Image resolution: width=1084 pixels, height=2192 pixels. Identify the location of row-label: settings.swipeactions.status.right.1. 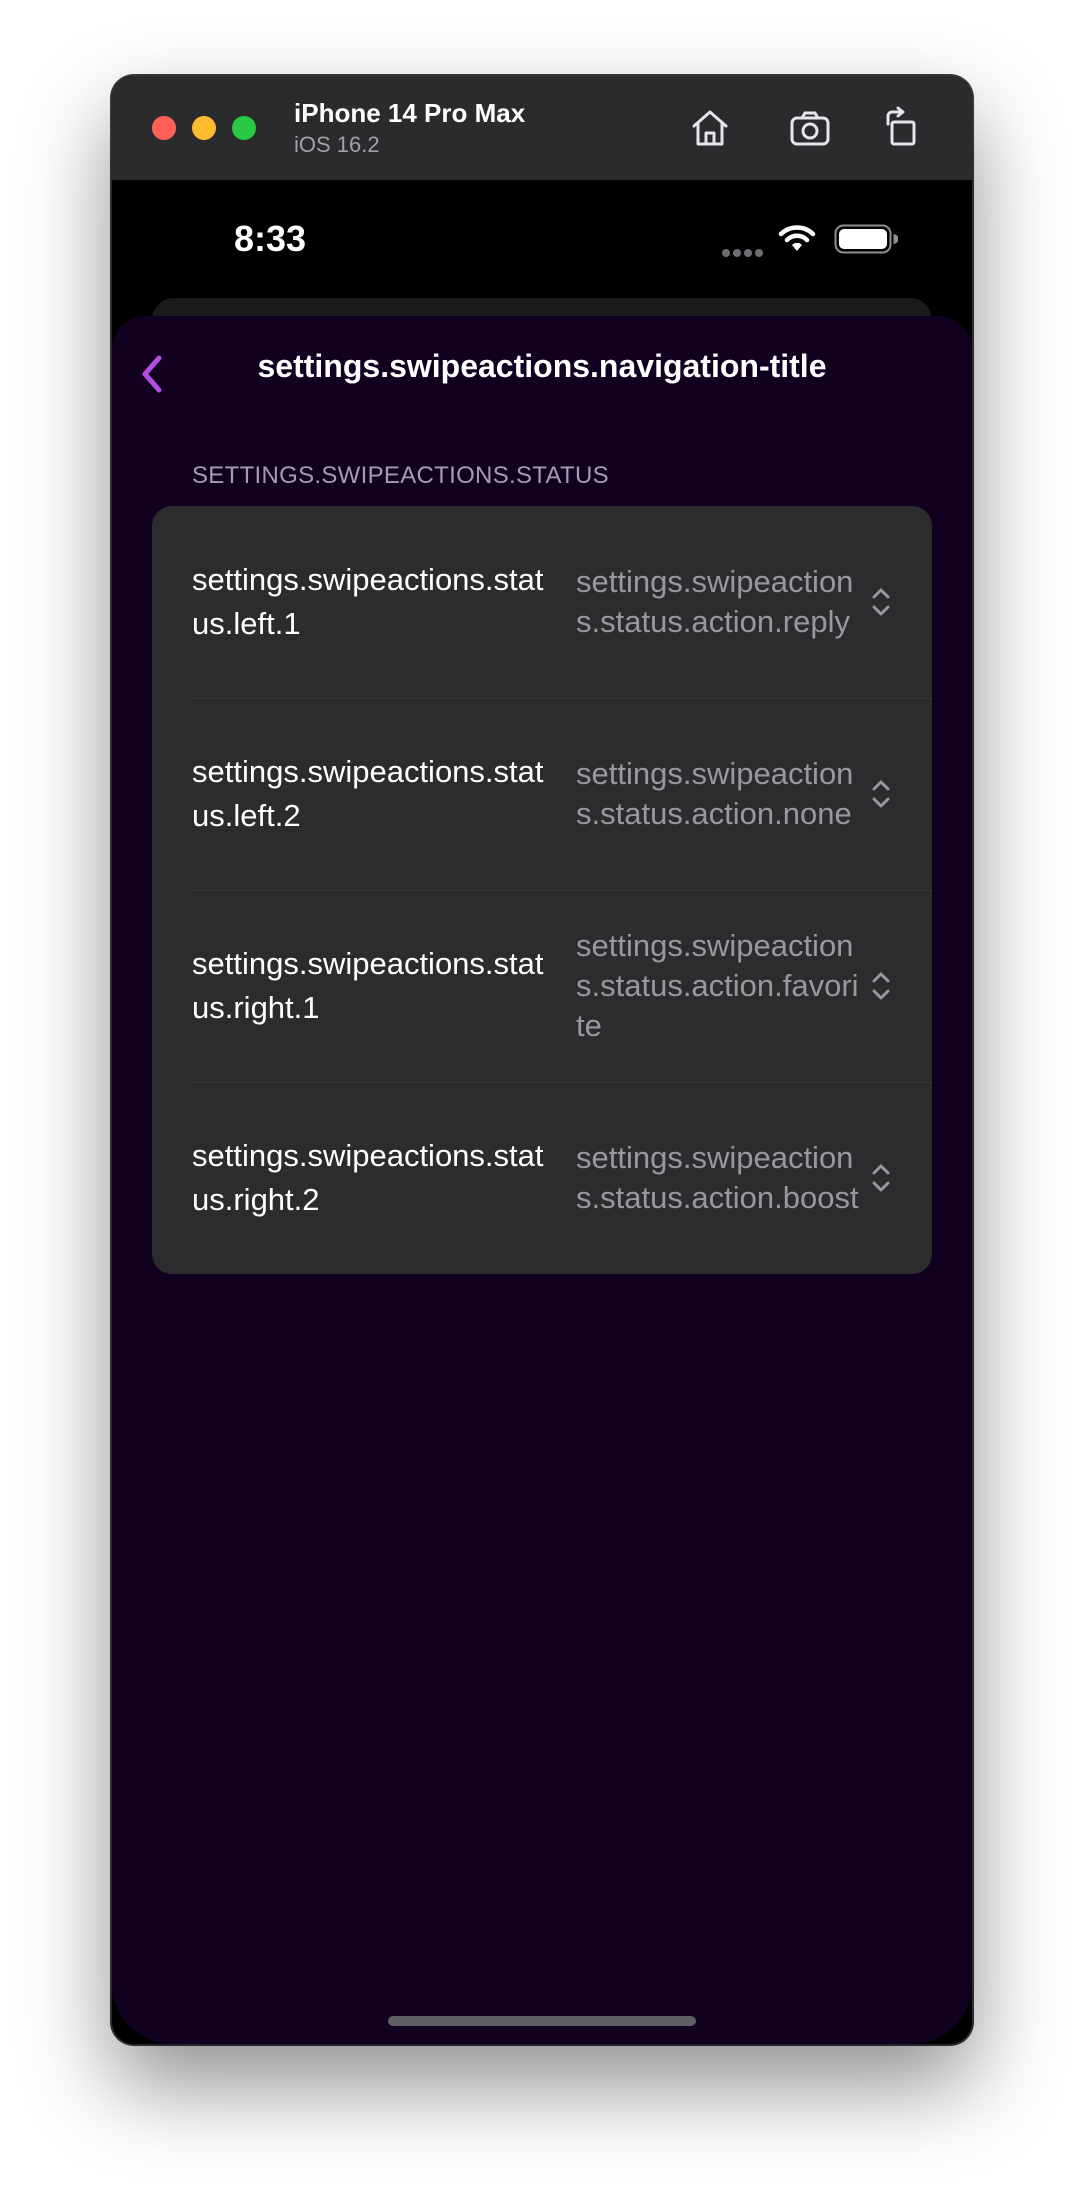
(368, 985).